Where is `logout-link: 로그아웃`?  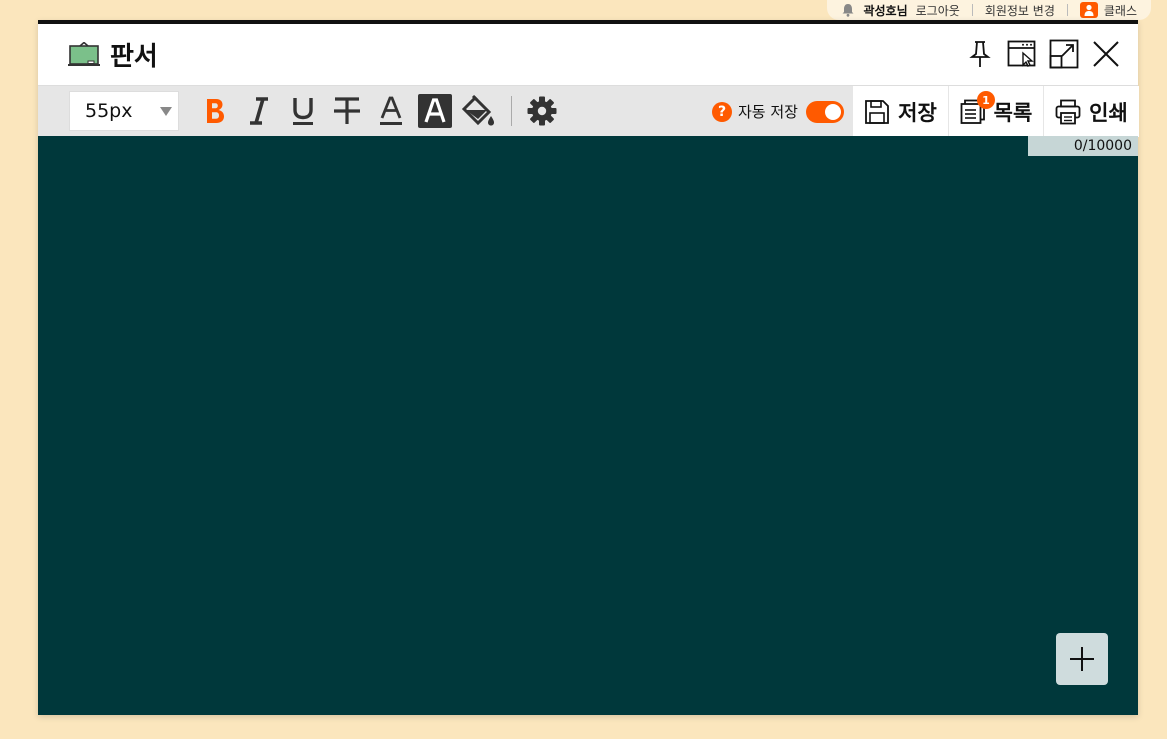 logout-link: 로그아웃 is located at coordinates (938, 10).